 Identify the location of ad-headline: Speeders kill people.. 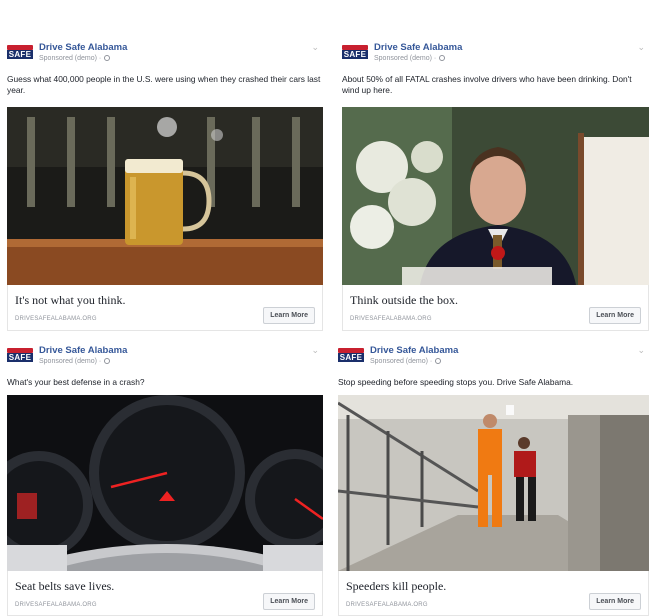
(396, 586).